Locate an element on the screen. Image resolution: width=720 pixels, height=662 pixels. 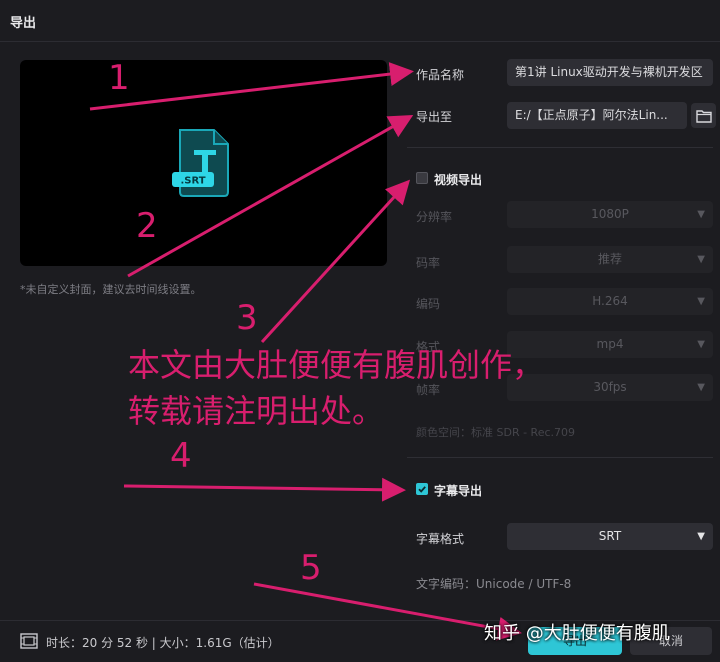
annotation-number-3: 3 is located at coordinates (247, 318).